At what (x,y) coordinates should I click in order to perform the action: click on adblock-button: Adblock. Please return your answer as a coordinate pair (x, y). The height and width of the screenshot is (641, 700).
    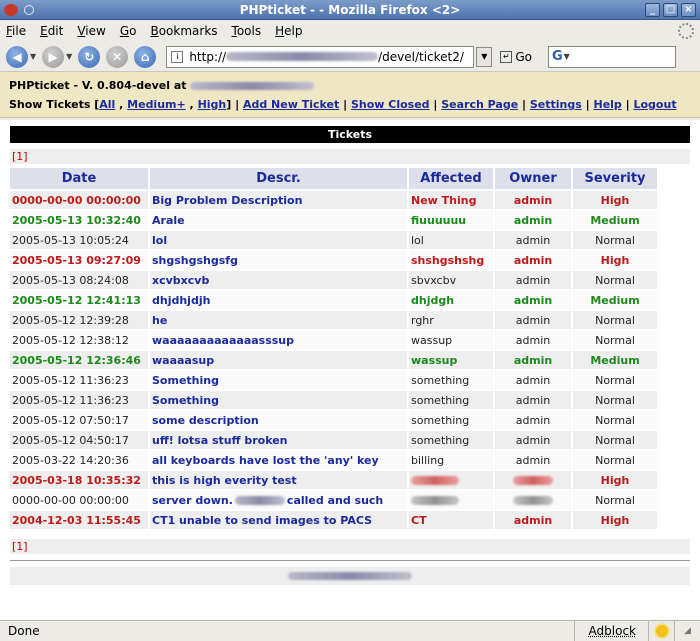
    Looking at the image, I should click on (610, 630).